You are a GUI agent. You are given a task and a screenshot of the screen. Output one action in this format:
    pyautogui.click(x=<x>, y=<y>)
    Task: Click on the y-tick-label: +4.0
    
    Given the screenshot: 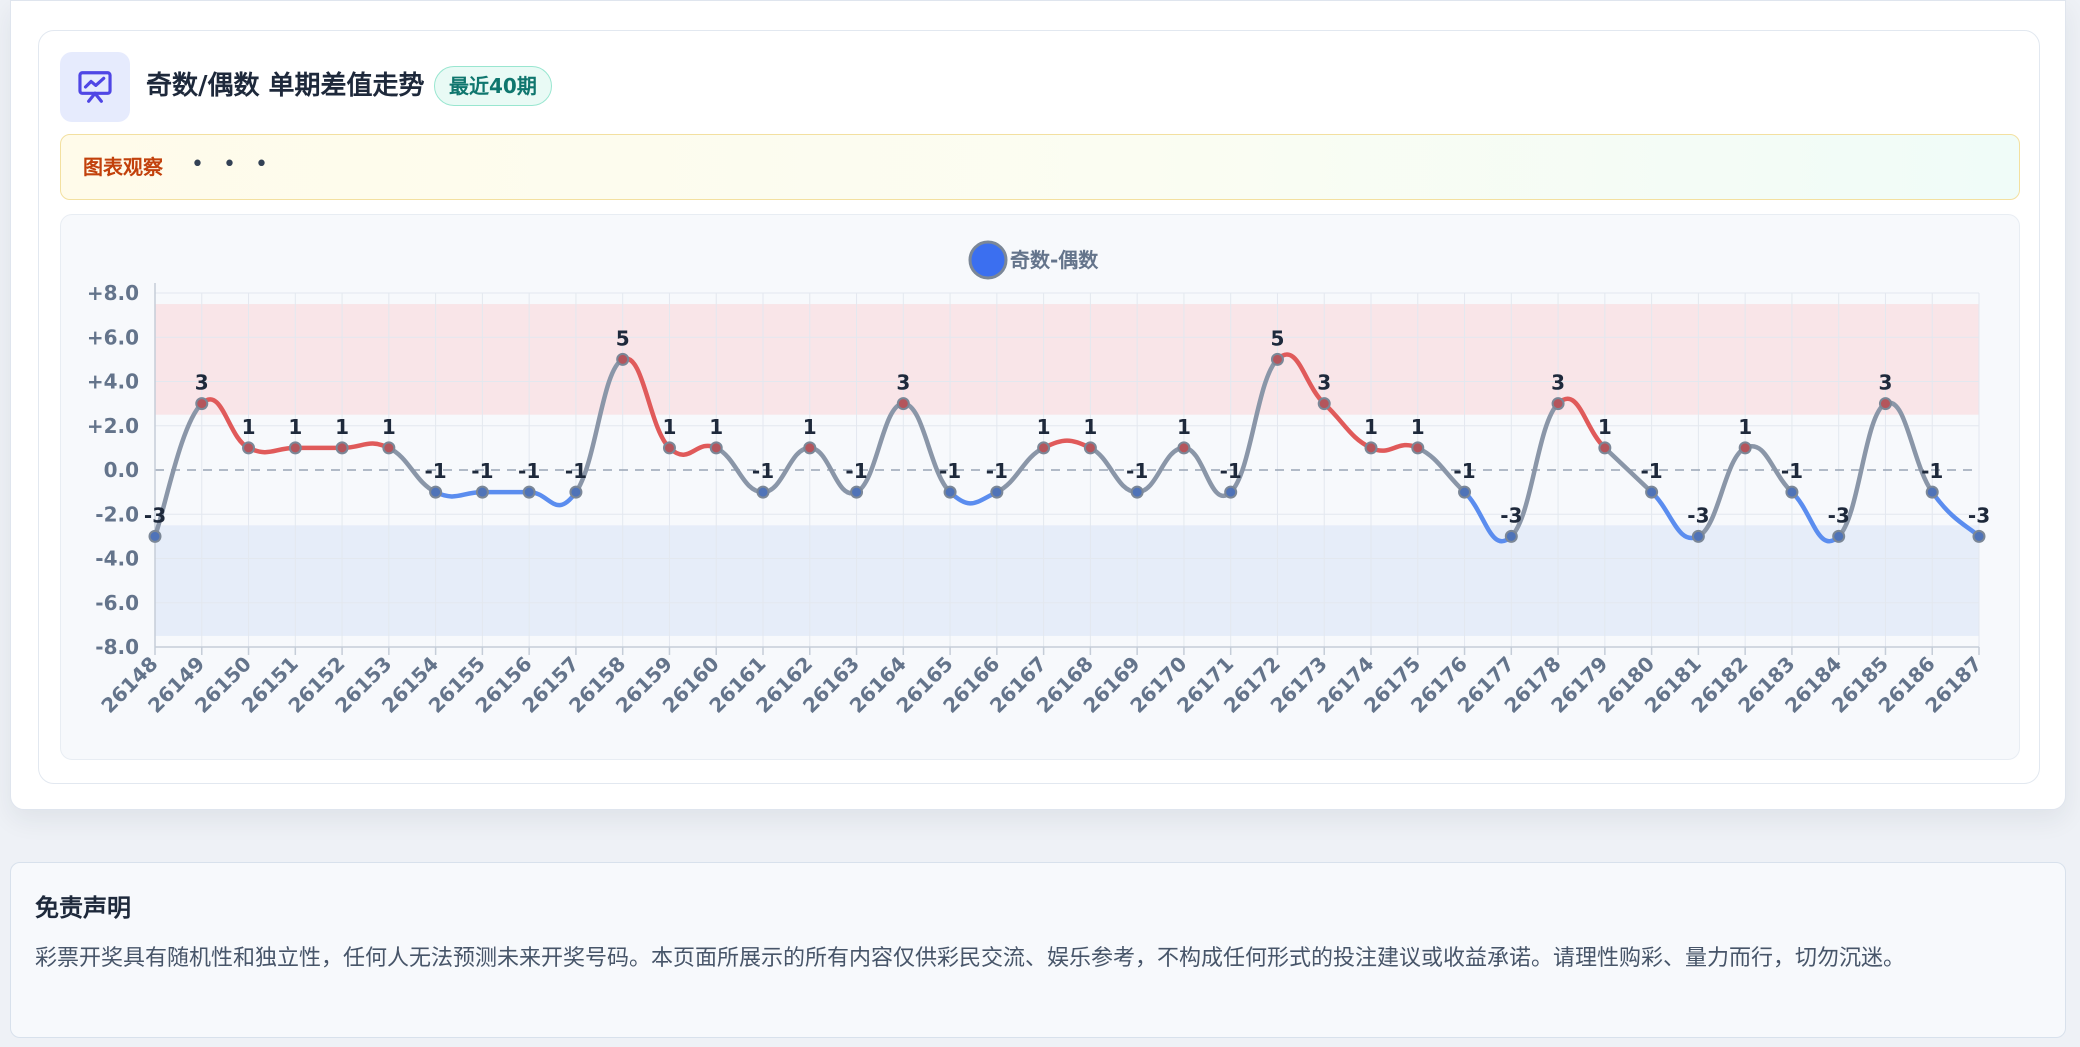 What is the action you would take?
    pyautogui.click(x=113, y=382)
    